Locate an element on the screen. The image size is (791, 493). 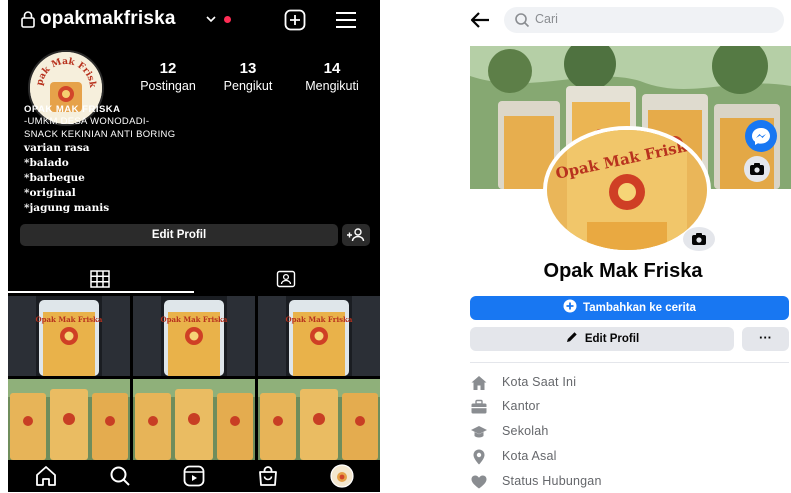
messenger-button is located at coordinates (761, 136).